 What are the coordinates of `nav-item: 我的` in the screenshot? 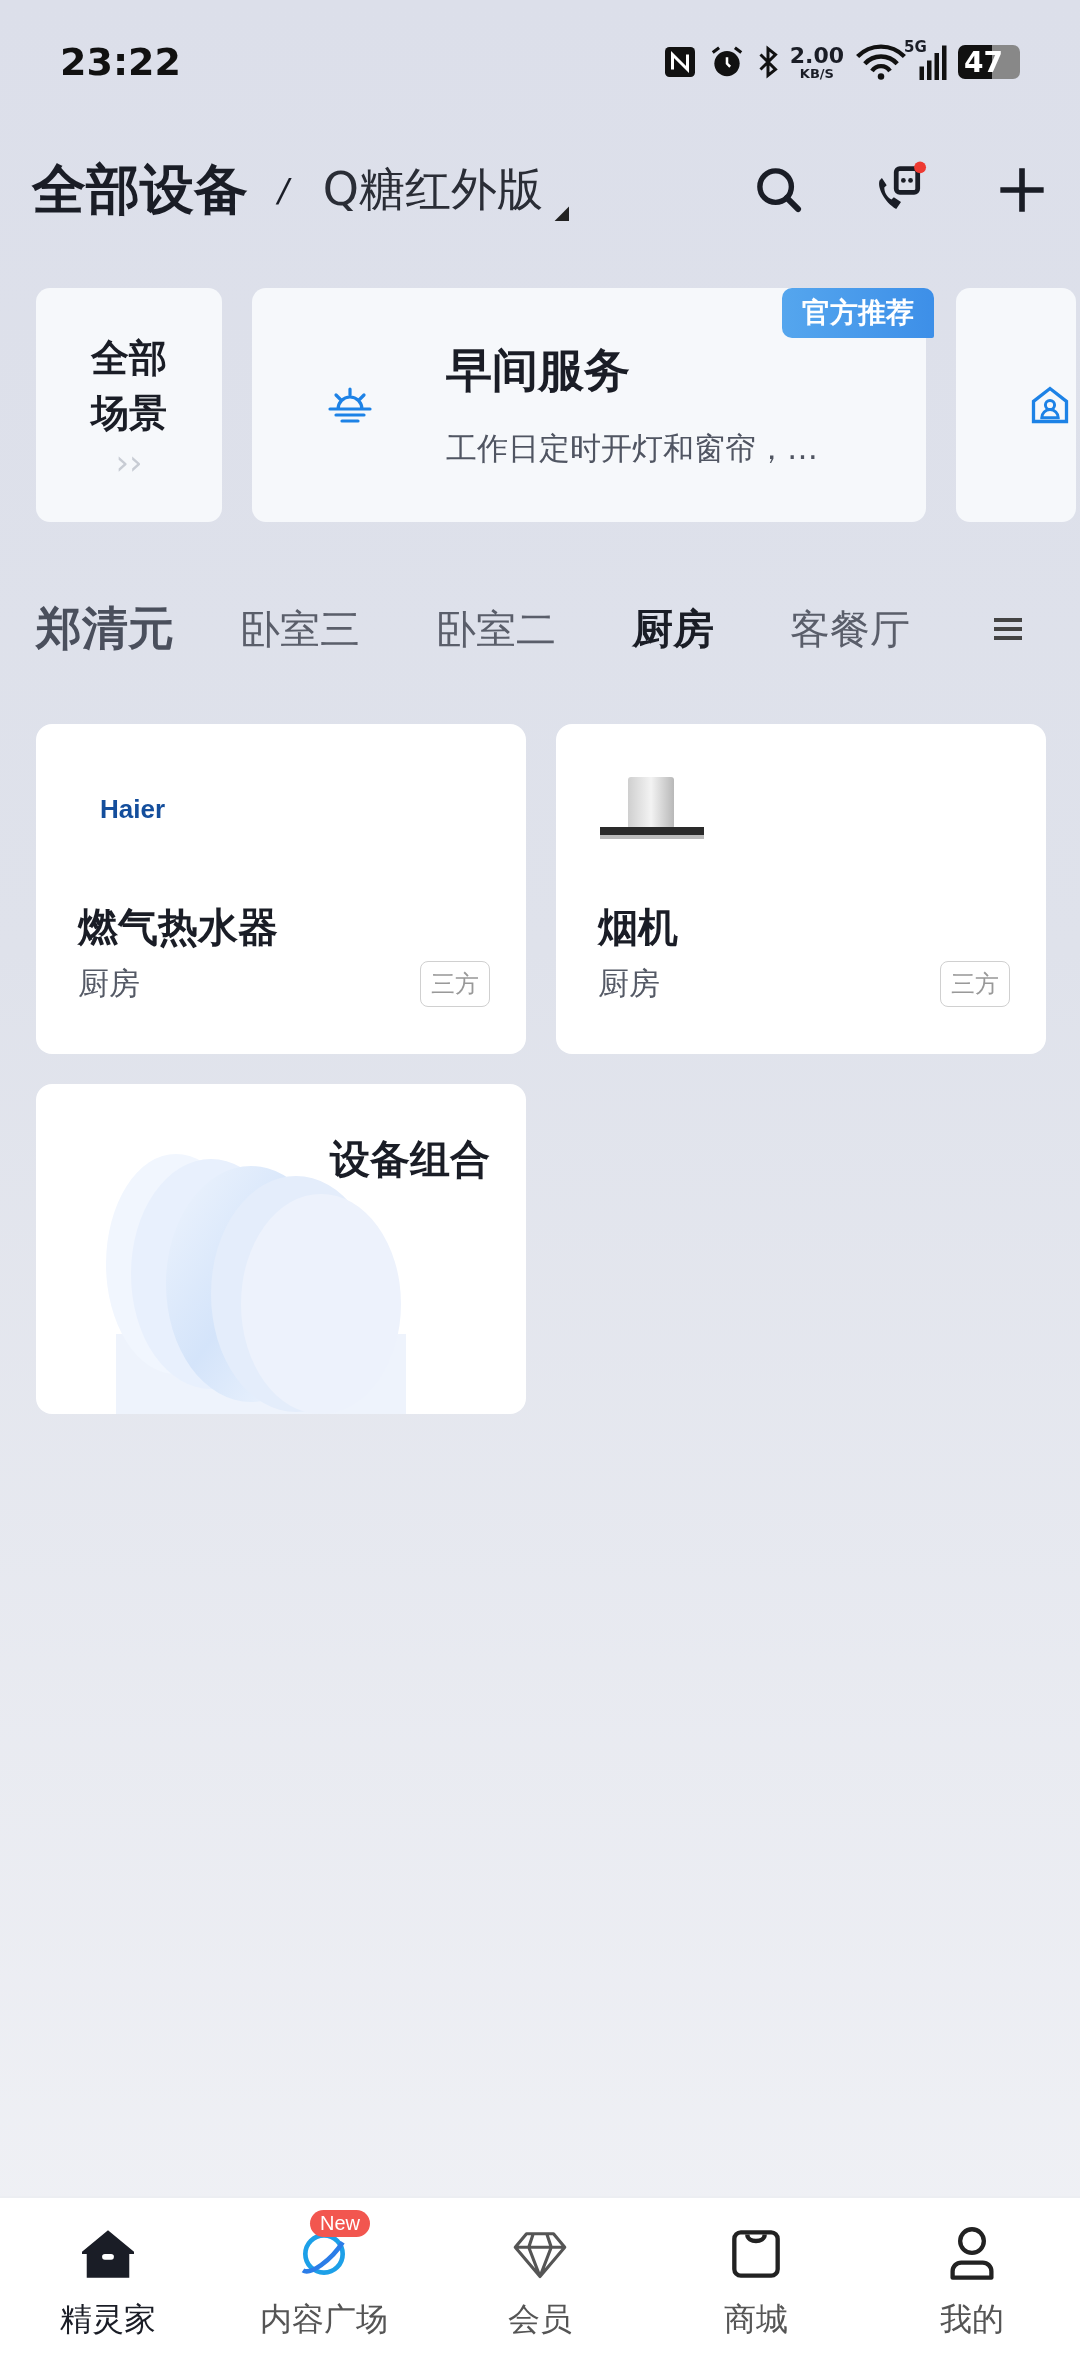 It's located at (972, 2287).